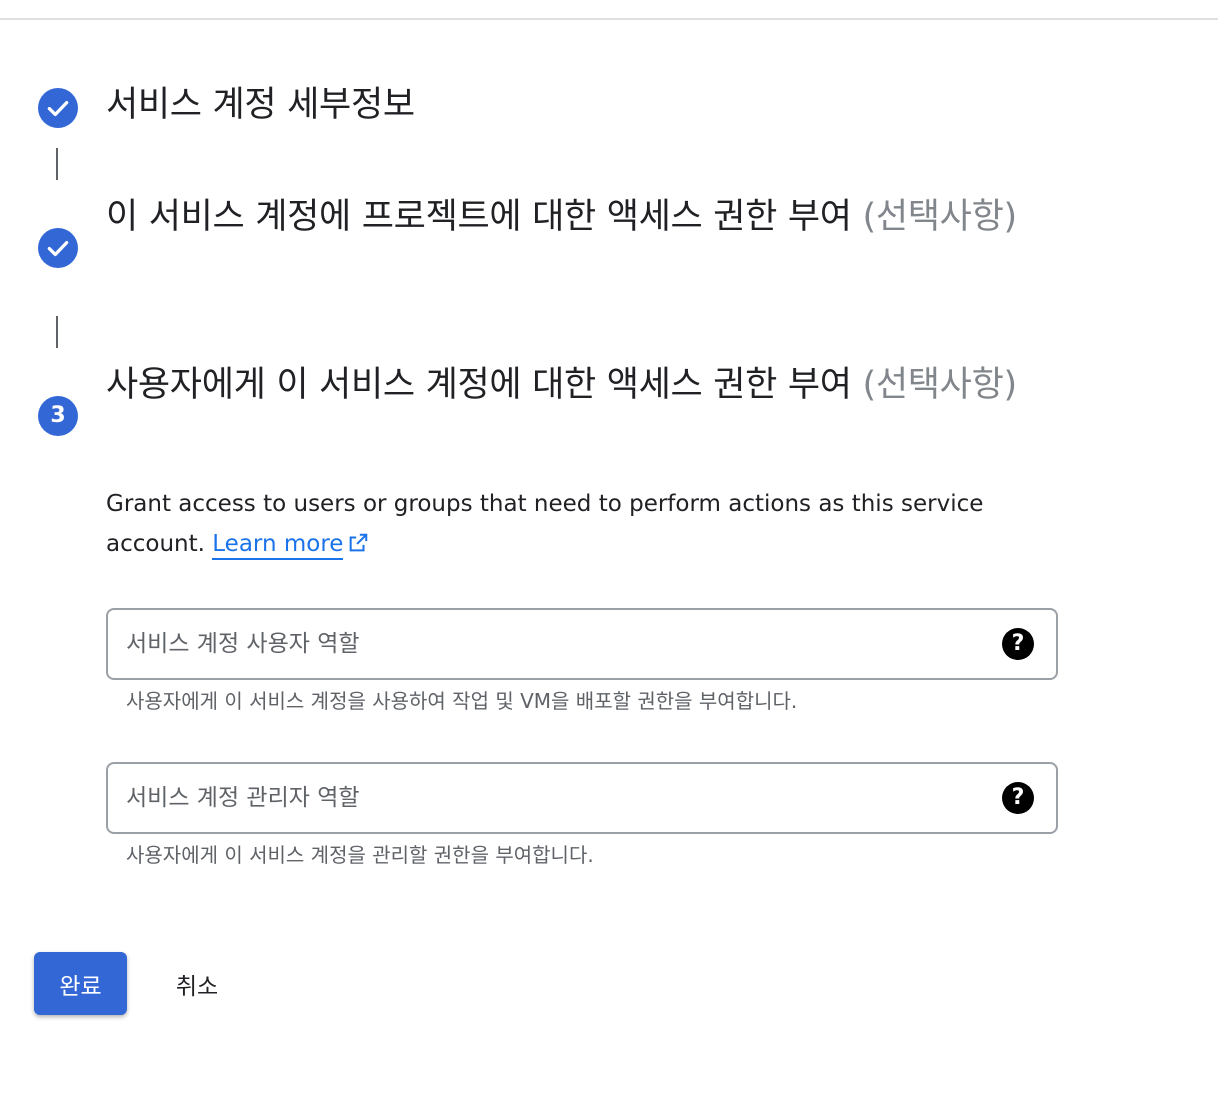 Image resolution: width=1218 pixels, height=1118 pixels. I want to click on step-2-optional-label: (선택사항), so click(940, 217).